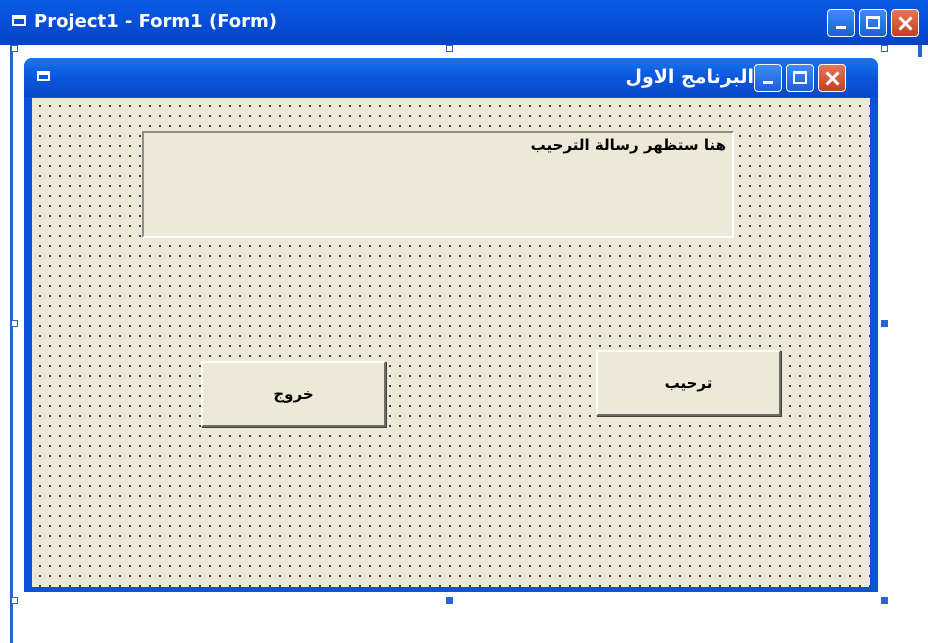 The image size is (928, 643). I want to click on designer-title-bar: Project1 - Form1 (Form), so click(464, 22).